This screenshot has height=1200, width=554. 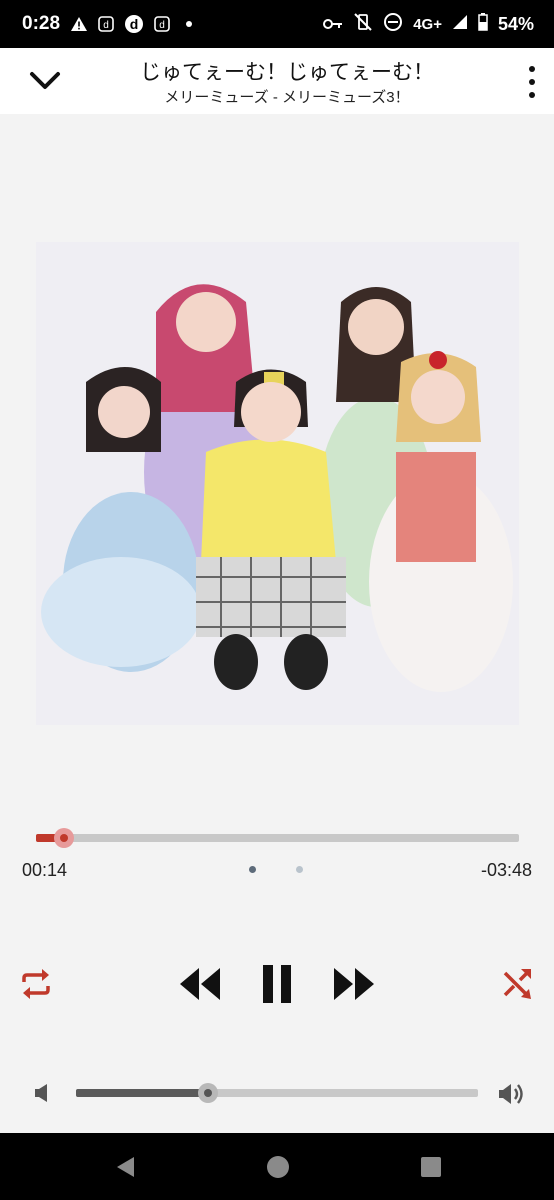 What do you see at coordinates (42, 1093) in the screenshot?
I see `volume-low-icon` at bounding box center [42, 1093].